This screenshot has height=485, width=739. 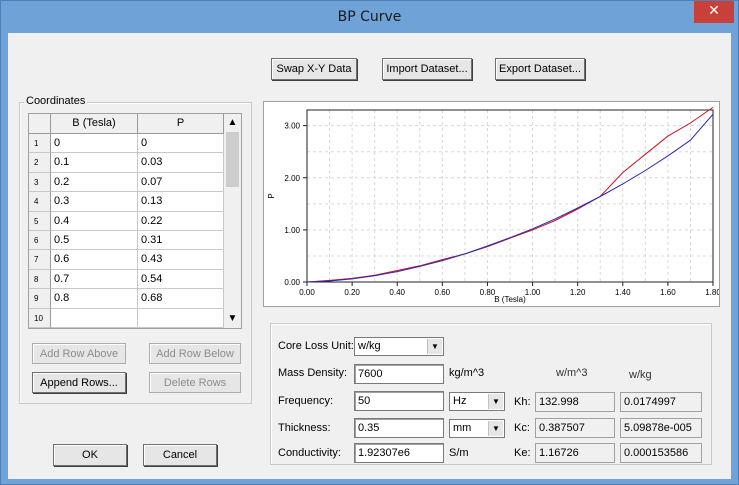 I want to click on column-header-p: P, so click(x=181, y=124).